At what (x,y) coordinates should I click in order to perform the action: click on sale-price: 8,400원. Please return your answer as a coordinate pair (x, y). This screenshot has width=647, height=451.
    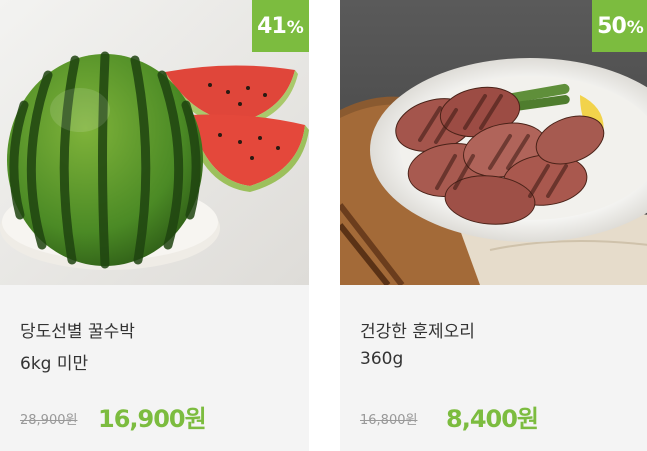
    Looking at the image, I should click on (492, 419).